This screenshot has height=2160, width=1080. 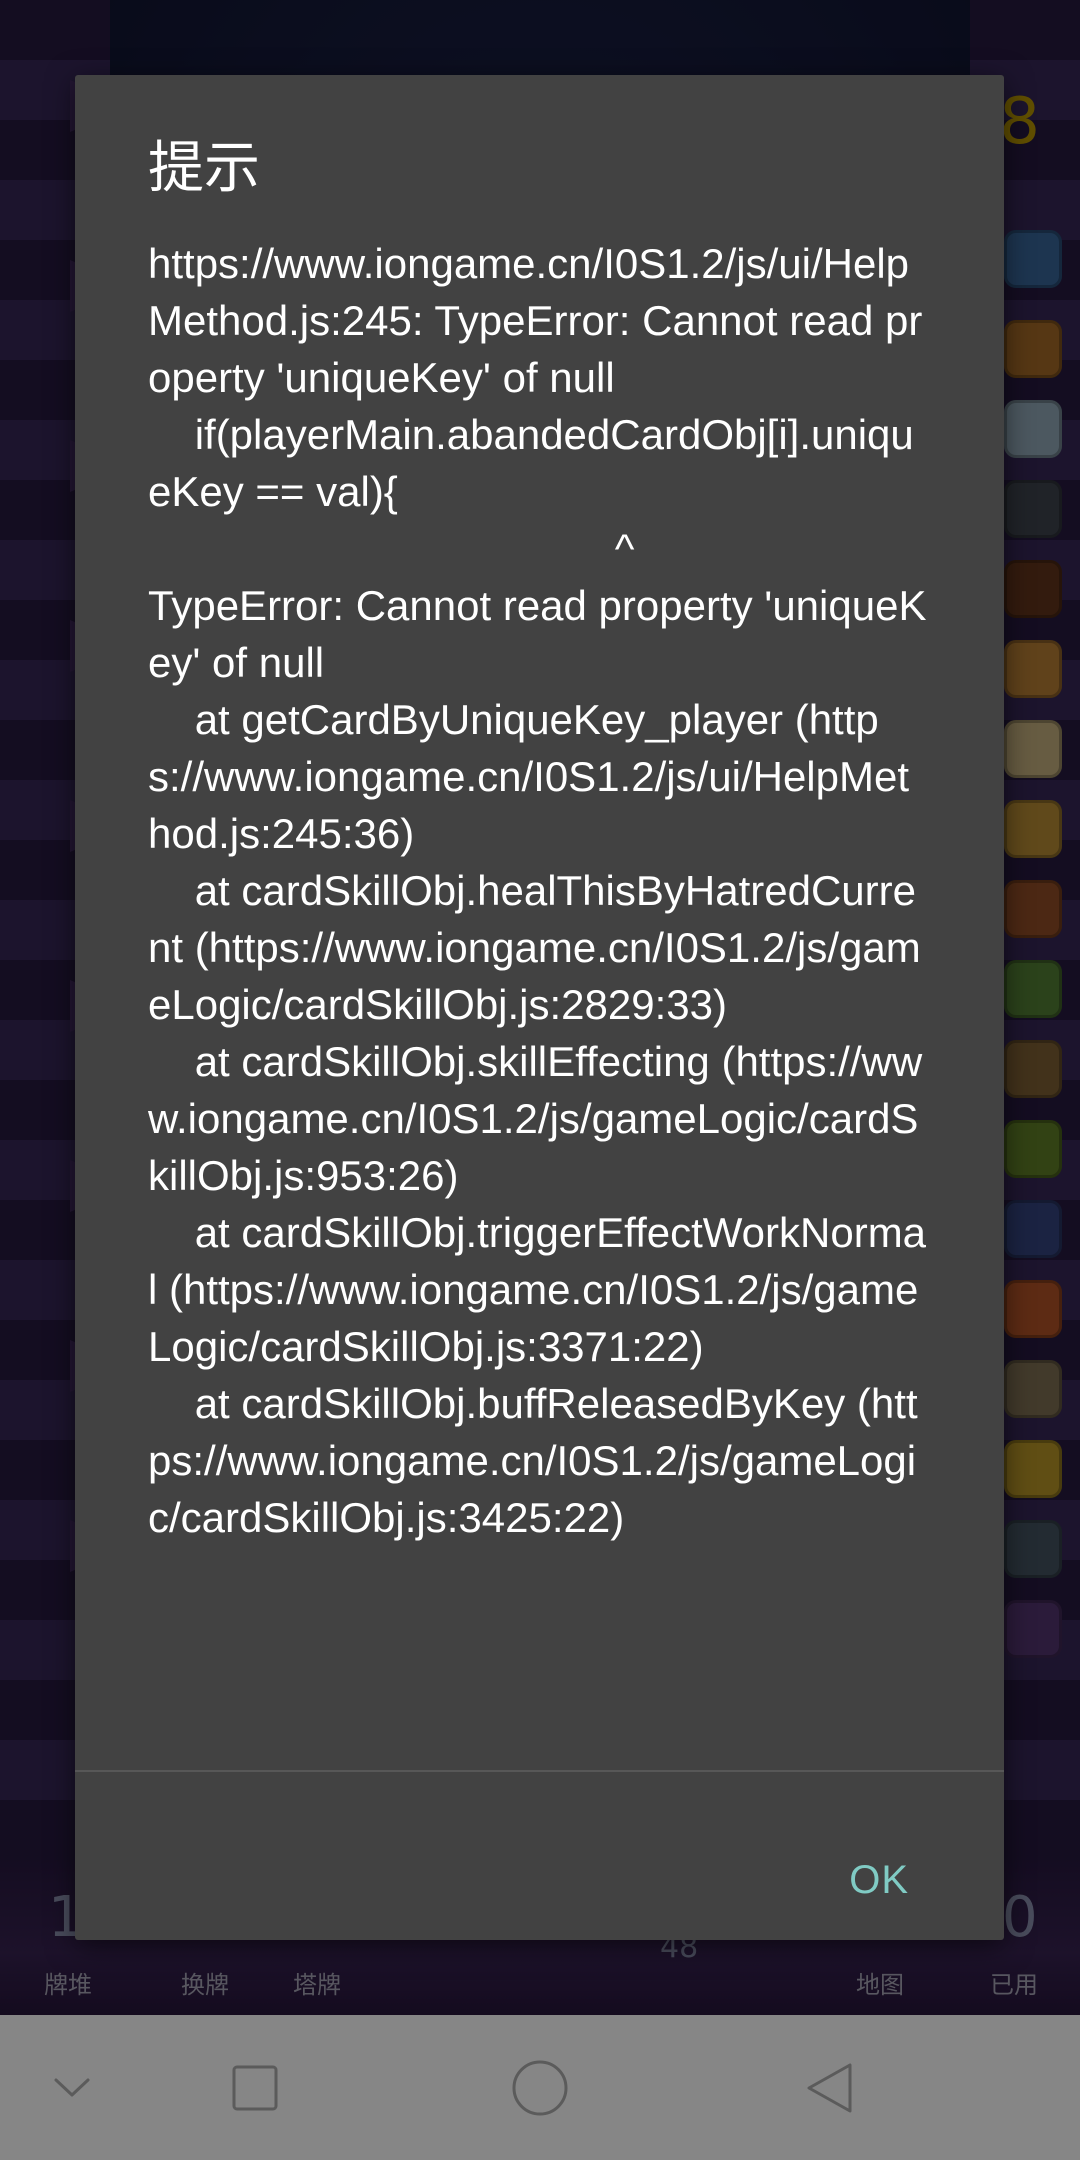 What do you see at coordinates (879, 1880) in the screenshot?
I see `ok-button: OK` at bounding box center [879, 1880].